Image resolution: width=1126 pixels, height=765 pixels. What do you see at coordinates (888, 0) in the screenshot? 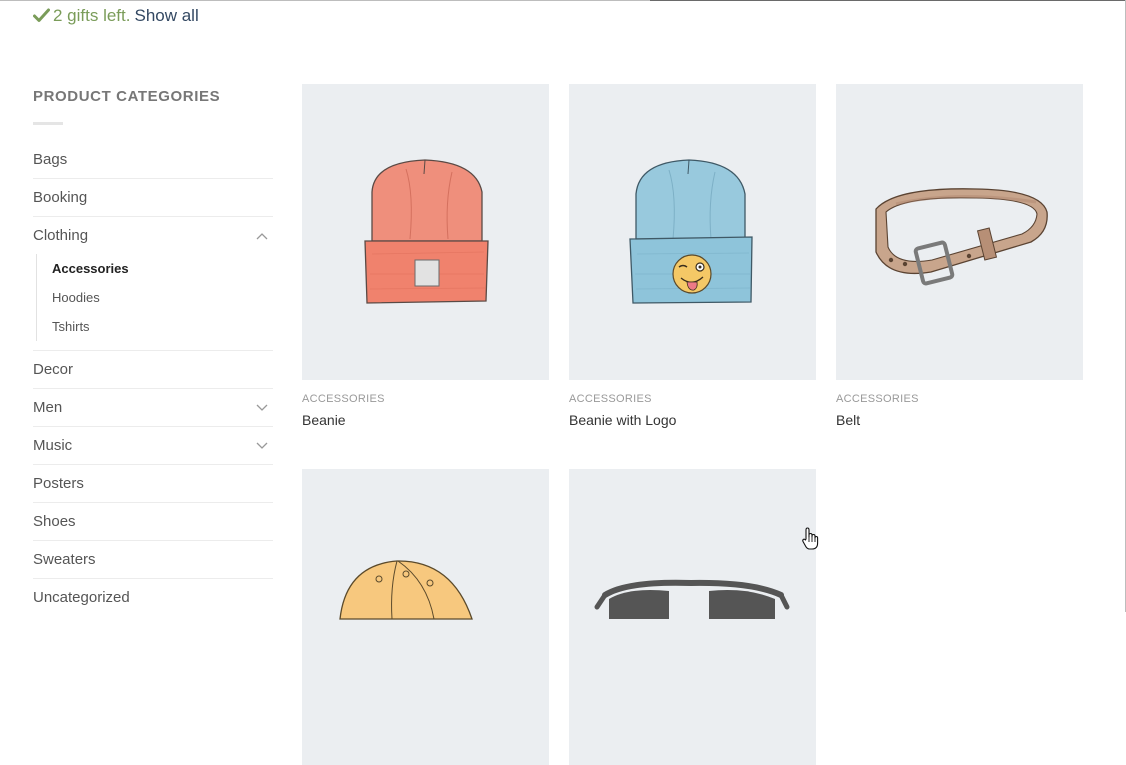
I see `window-top-border-dark` at bounding box center [888, 0].